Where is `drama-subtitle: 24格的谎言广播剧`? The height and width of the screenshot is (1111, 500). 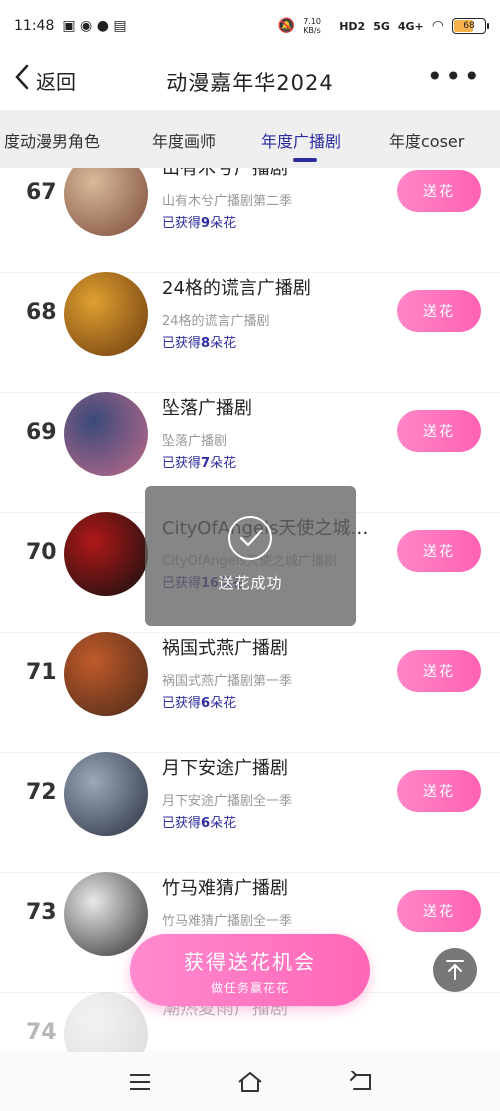
drama-subtitle: 24格的谎言广播剧 is located at coordinates (216, 321).